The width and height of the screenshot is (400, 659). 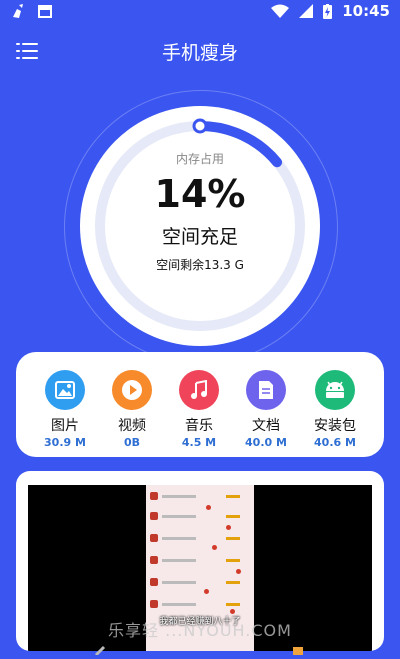 What do you see at coordinates (280, 11) in the screenshot?
I see `wifi-icon` at bounding box center [280, 11].